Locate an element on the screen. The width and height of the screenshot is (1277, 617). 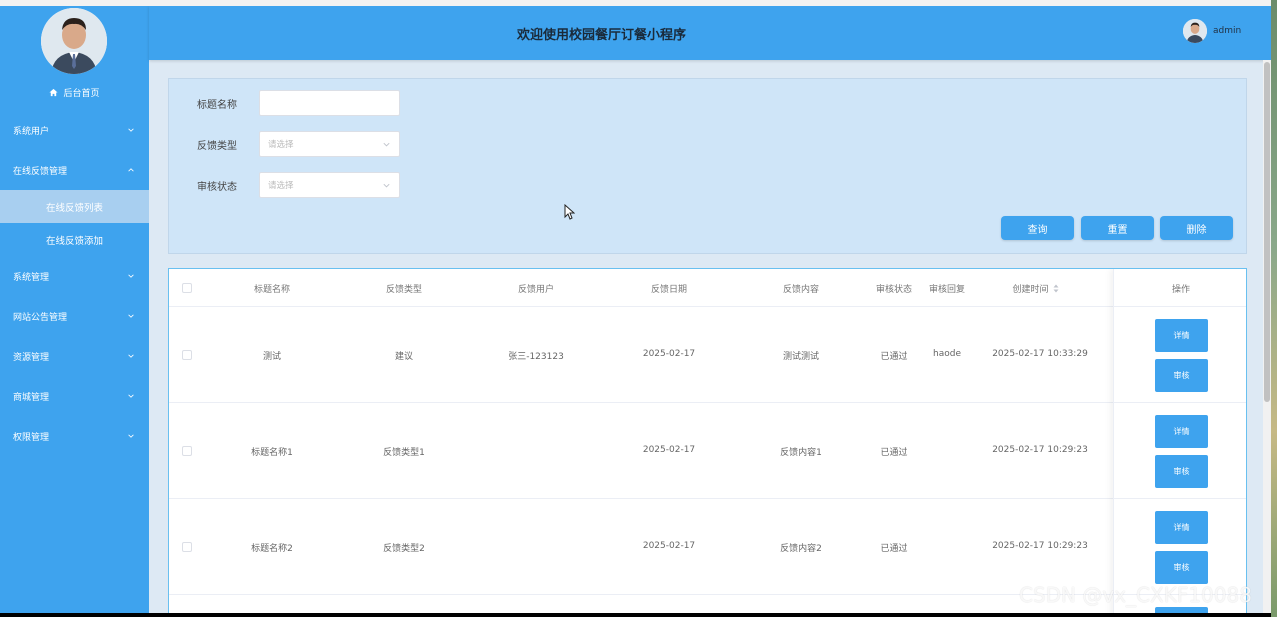
cell-content: 测试测试 is located at coordinates (801, 357).